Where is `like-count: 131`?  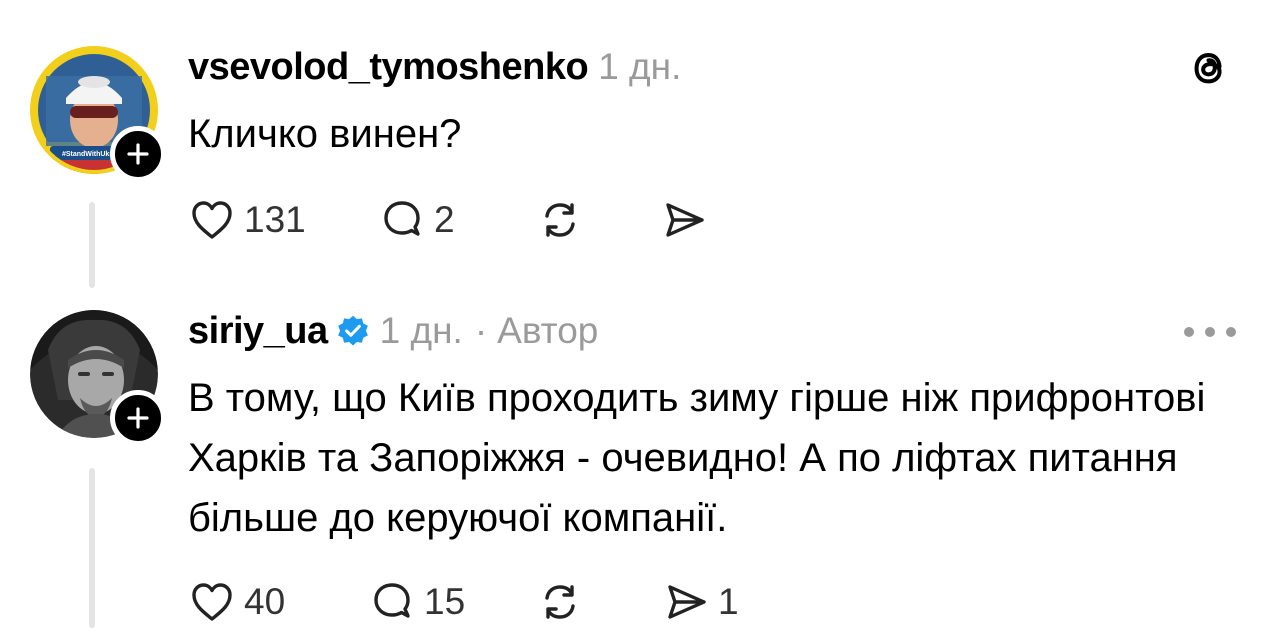 like-count: 131 is located at coordinates (275, 219).